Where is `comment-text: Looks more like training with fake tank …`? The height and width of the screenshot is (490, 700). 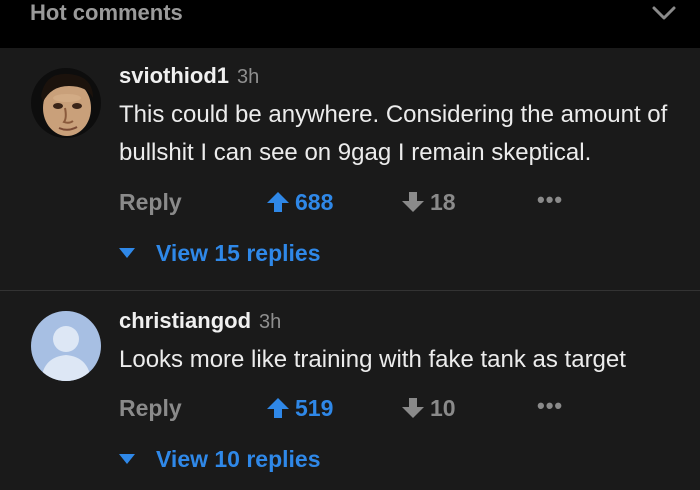 comment-text: Looks more like training with fake tank … is located at coordinates (372, 359).